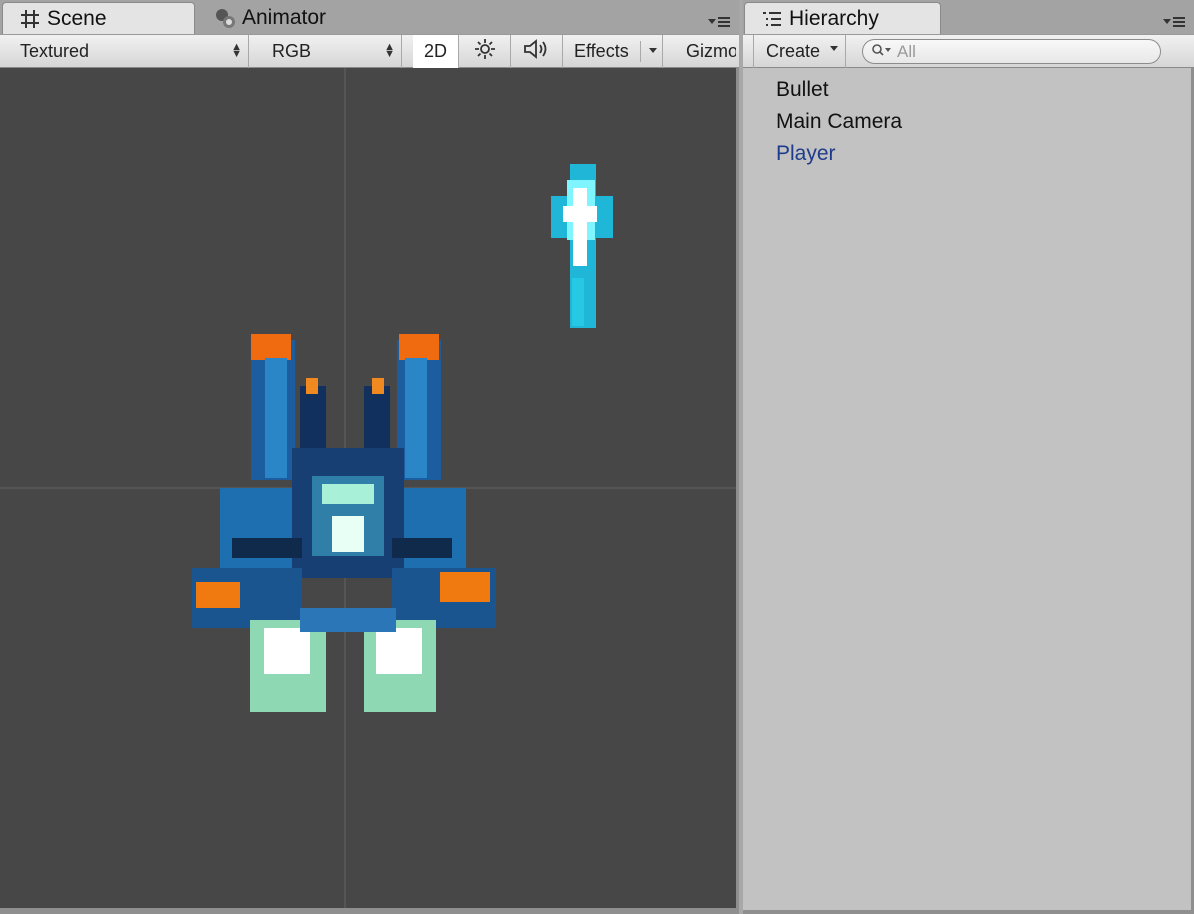  What do you see at coordinates (55, 51) in the screenshot?
I see `shading-mode-label: Textured` at bounding box center [55, 51].